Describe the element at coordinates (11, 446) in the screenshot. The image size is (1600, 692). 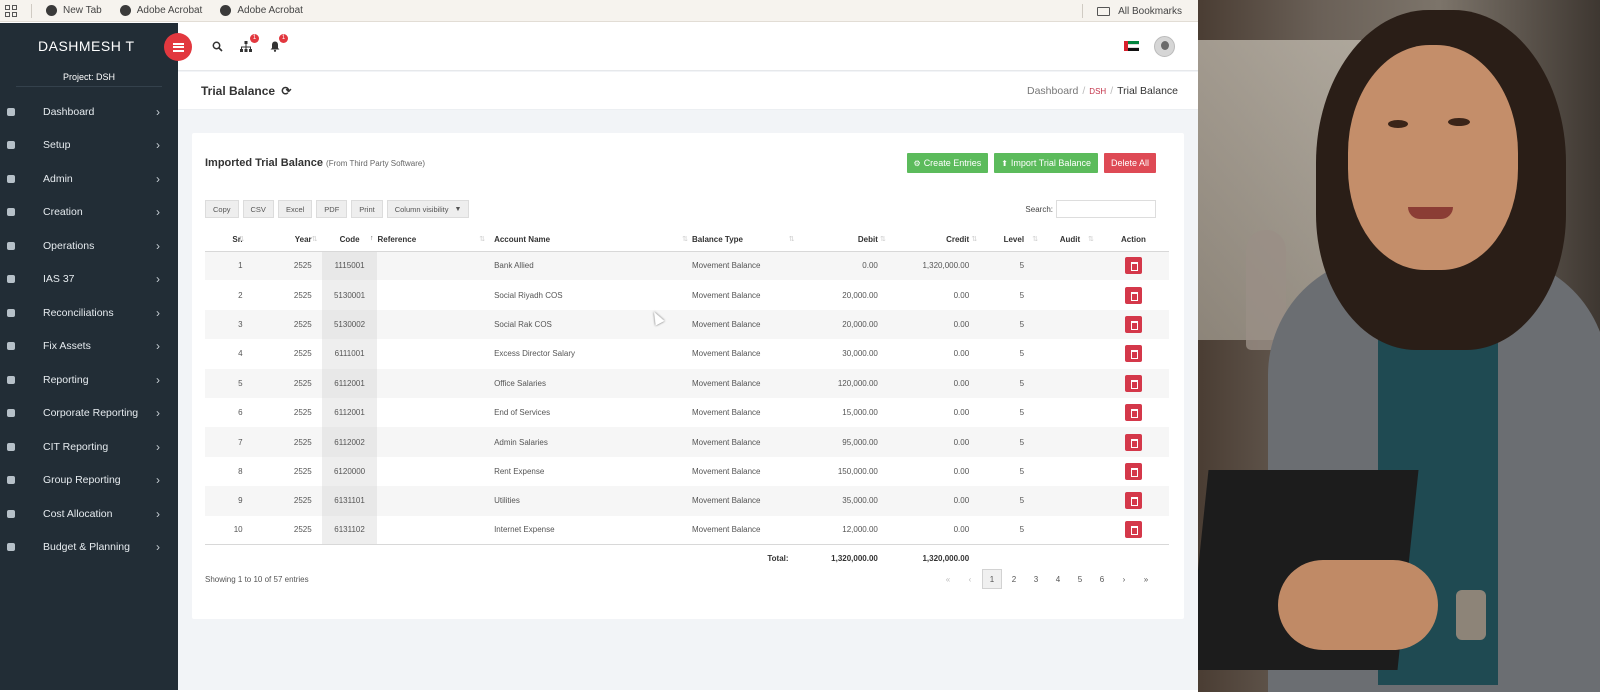
I see `file-icon` at that location.